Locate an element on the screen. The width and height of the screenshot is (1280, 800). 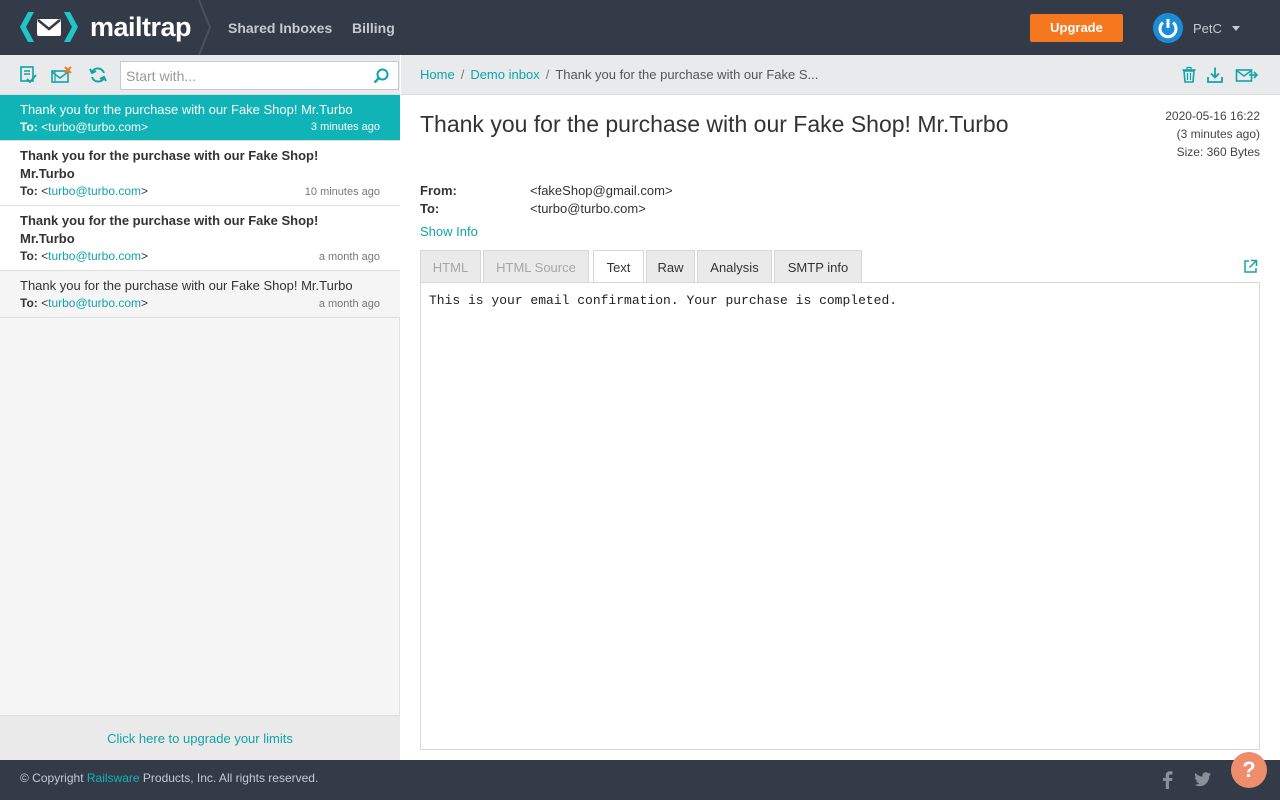
tab-analysis: Analysis is located at coordinates (734, 266).